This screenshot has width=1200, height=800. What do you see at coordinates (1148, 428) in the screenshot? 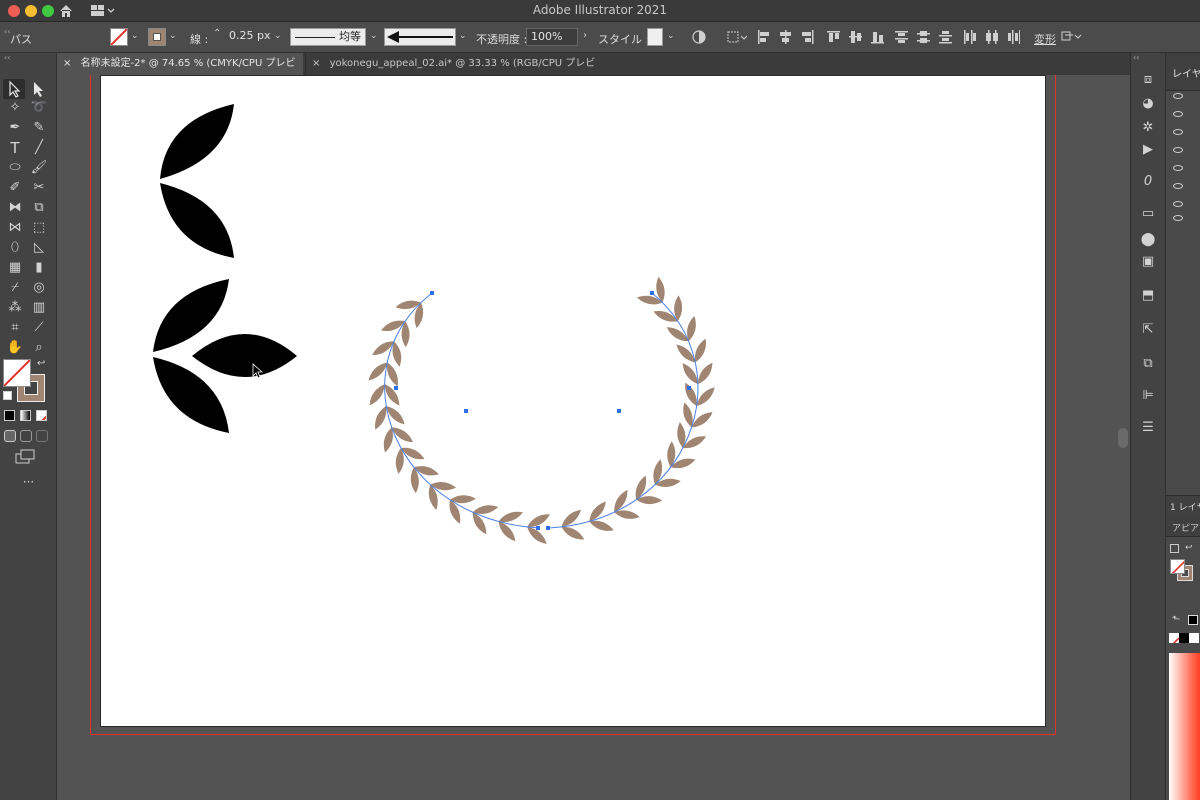
I see `properties-menu-icon: ☰` at bounding box center [1148, 428].